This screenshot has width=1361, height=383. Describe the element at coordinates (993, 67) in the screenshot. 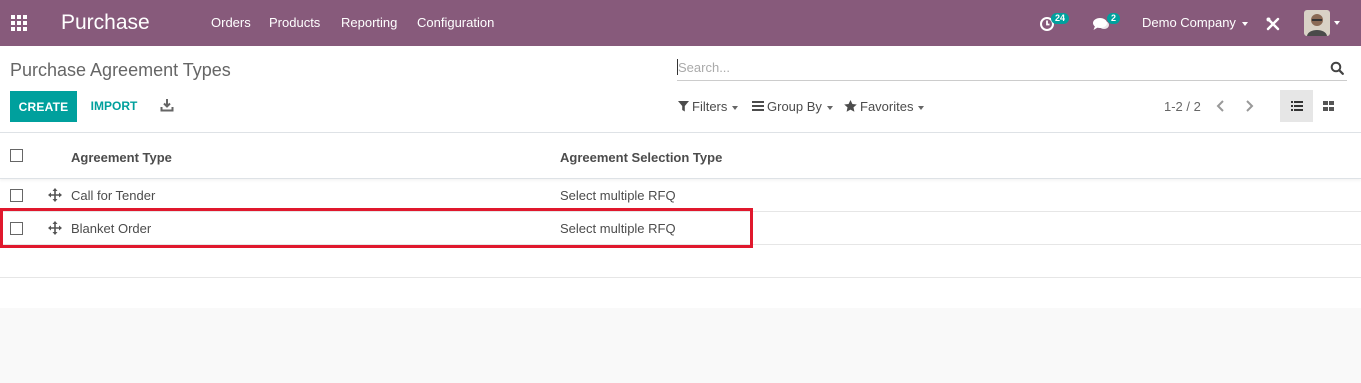

I see `search-input` at that location.